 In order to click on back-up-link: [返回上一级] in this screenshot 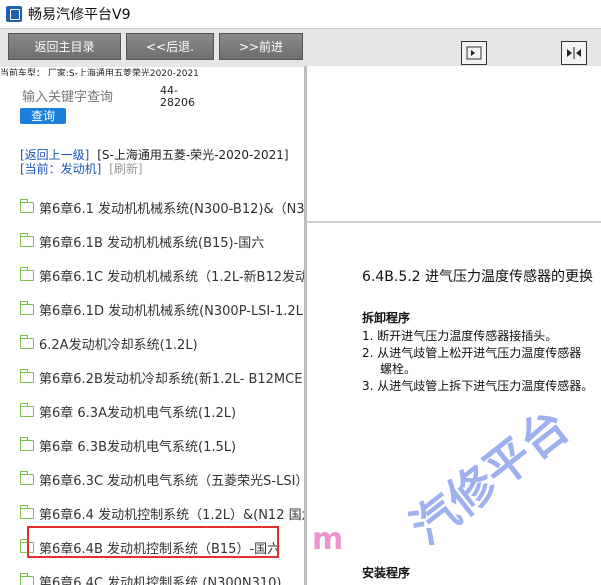, I will do `click(54, 155)`.